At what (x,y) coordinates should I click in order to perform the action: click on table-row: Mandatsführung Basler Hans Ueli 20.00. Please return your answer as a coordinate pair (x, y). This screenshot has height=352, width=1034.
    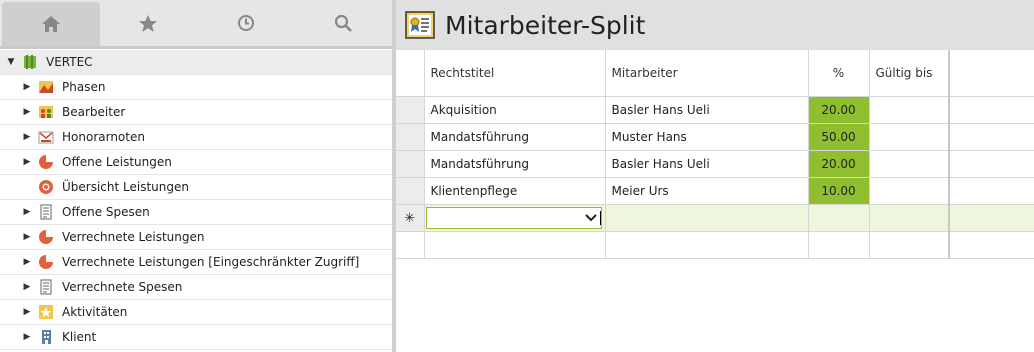
    Looking at the image, I should click on (715, 164).